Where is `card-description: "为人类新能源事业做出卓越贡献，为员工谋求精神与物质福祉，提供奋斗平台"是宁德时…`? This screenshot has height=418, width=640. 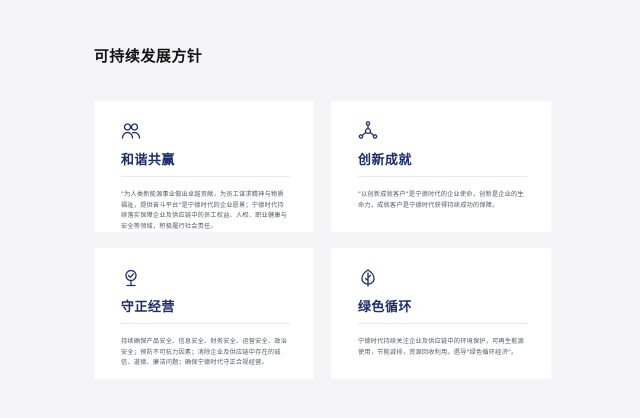
card-description: "为人类新能源事业做出卓越贡献，为员工谋求精神与物质福祉，提供奋斗平台"是宁德时… is located at coordinates (204, 210).